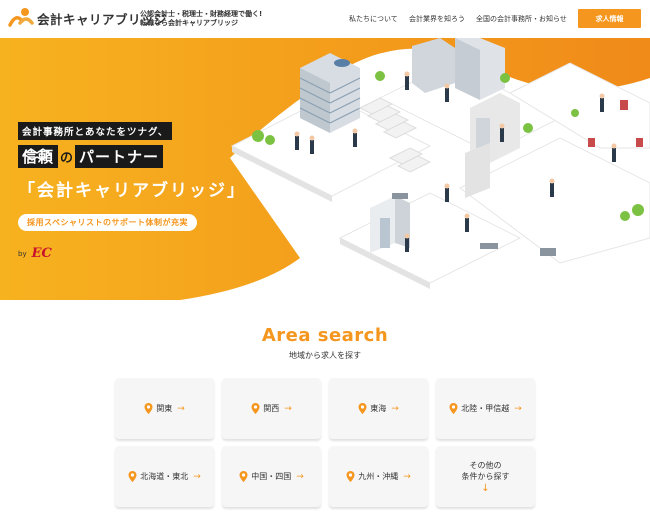  I want to click on region-chugoku-shikoku-card: 中国・四国 →, so click(271, 476).